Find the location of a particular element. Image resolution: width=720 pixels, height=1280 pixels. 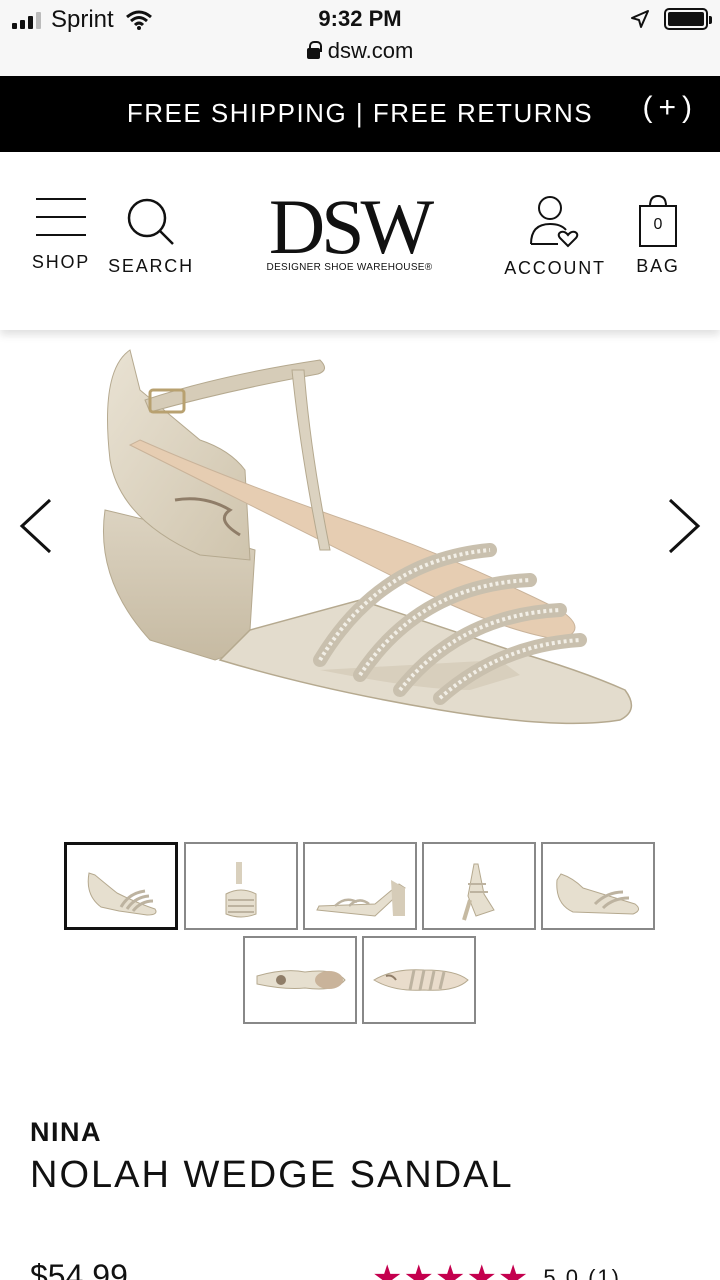

logo-text: DSW is located at coordinates (351, 226).